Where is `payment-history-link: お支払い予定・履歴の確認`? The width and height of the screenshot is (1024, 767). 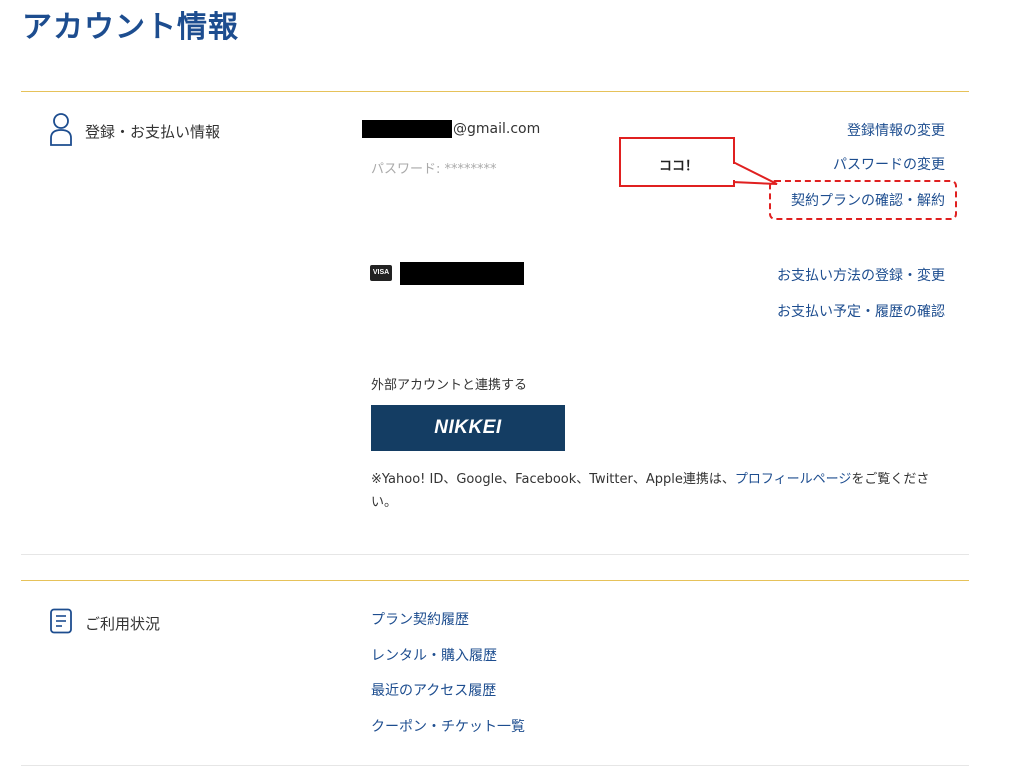 payment-history-link: お支払い予定・履歴の確認 is located at coordinates (861, 311).